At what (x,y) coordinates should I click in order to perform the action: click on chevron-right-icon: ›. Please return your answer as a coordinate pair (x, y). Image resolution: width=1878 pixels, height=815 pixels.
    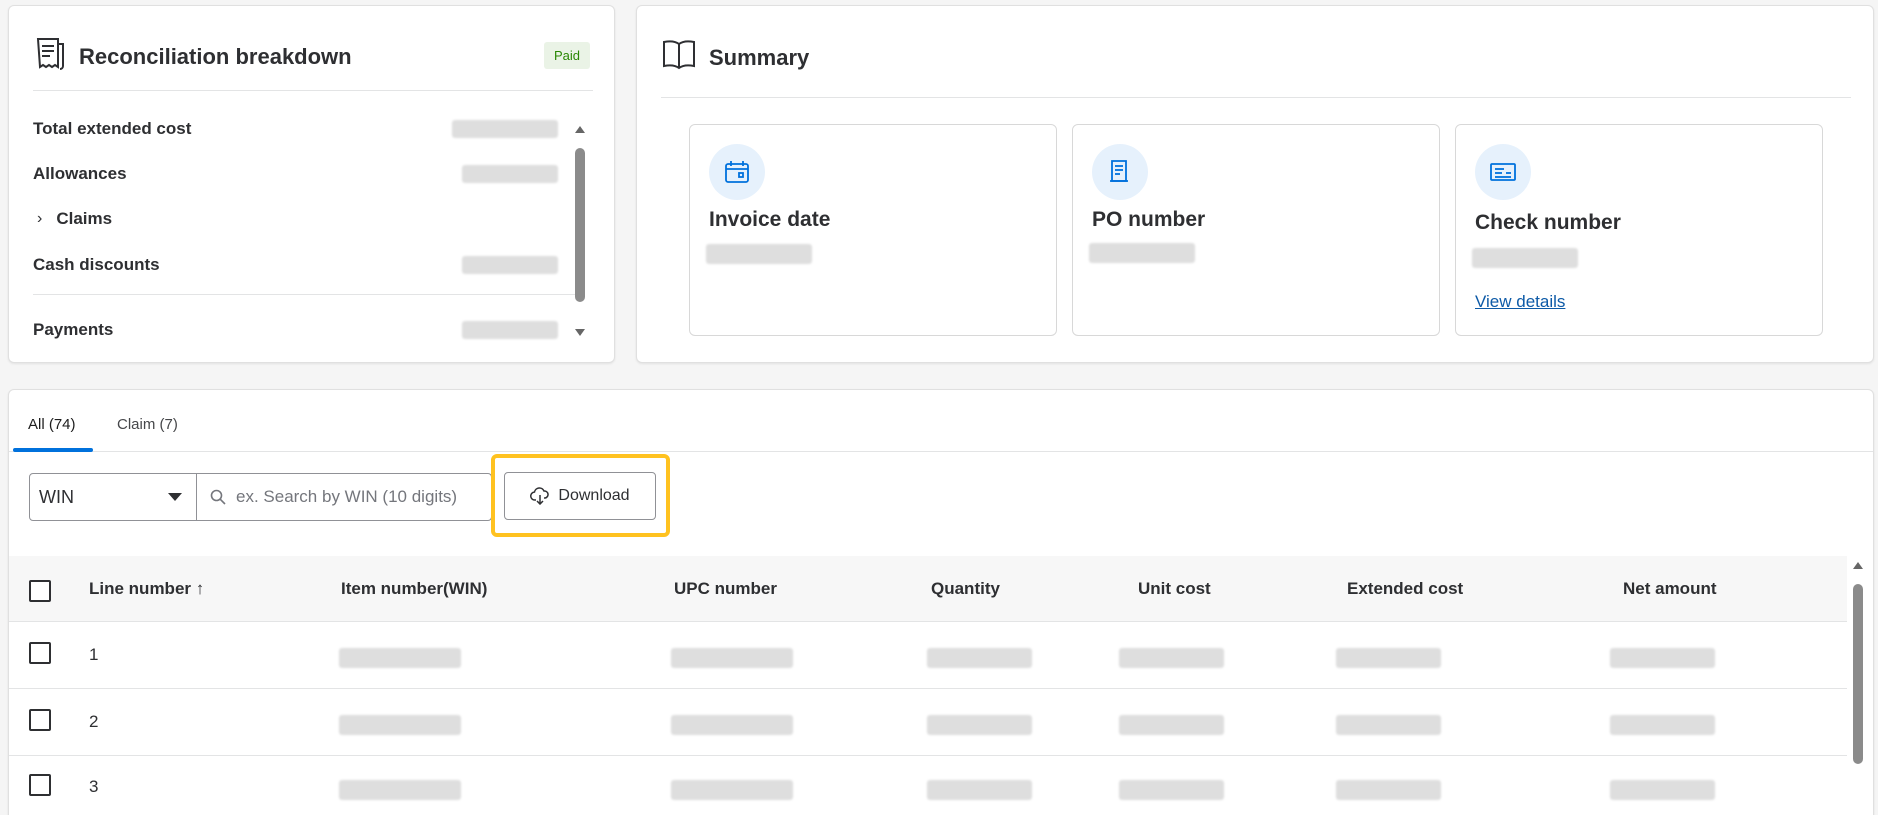
    Looking at the image, I should click on (39, 219).